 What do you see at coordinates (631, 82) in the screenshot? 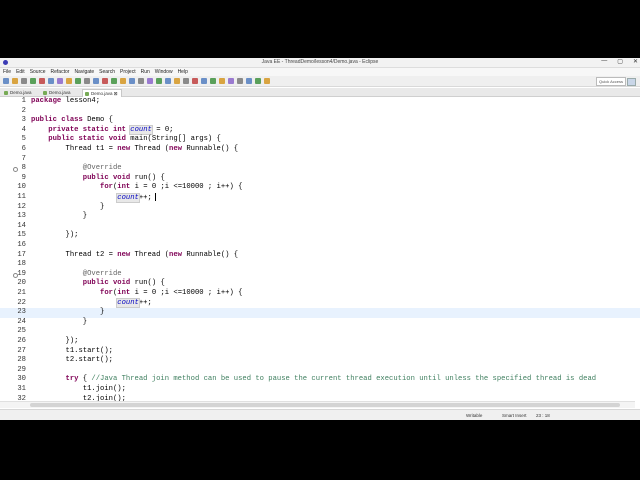
I see `perspective-icon` at bounding box center [631, 82].